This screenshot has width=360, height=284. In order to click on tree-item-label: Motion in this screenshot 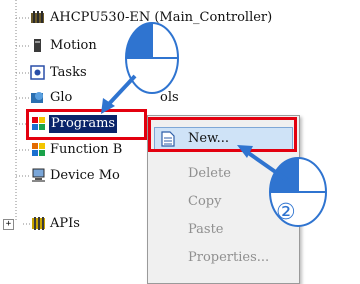, I will do `click(73, 45)`.